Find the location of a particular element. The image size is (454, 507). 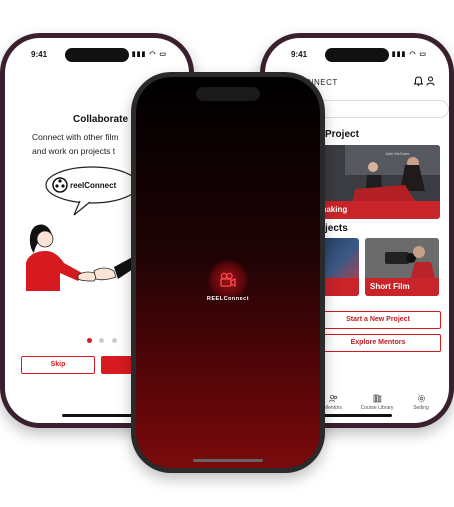

onboarding-title: Collaborate is located at coordinates (101, 119).